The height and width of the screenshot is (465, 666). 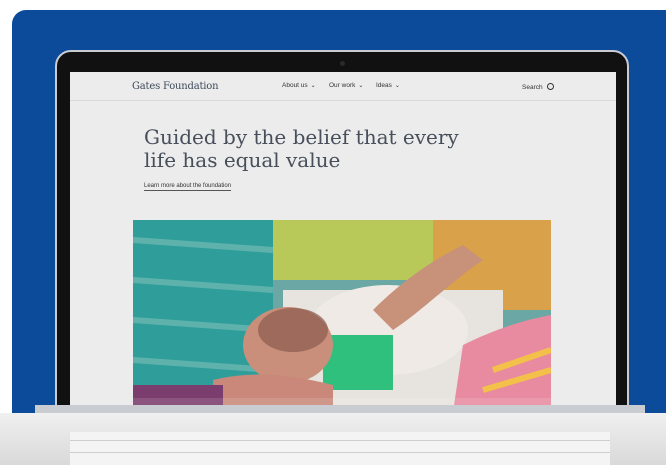 I want to click on search-button: Search, so click(x=538, y=86).